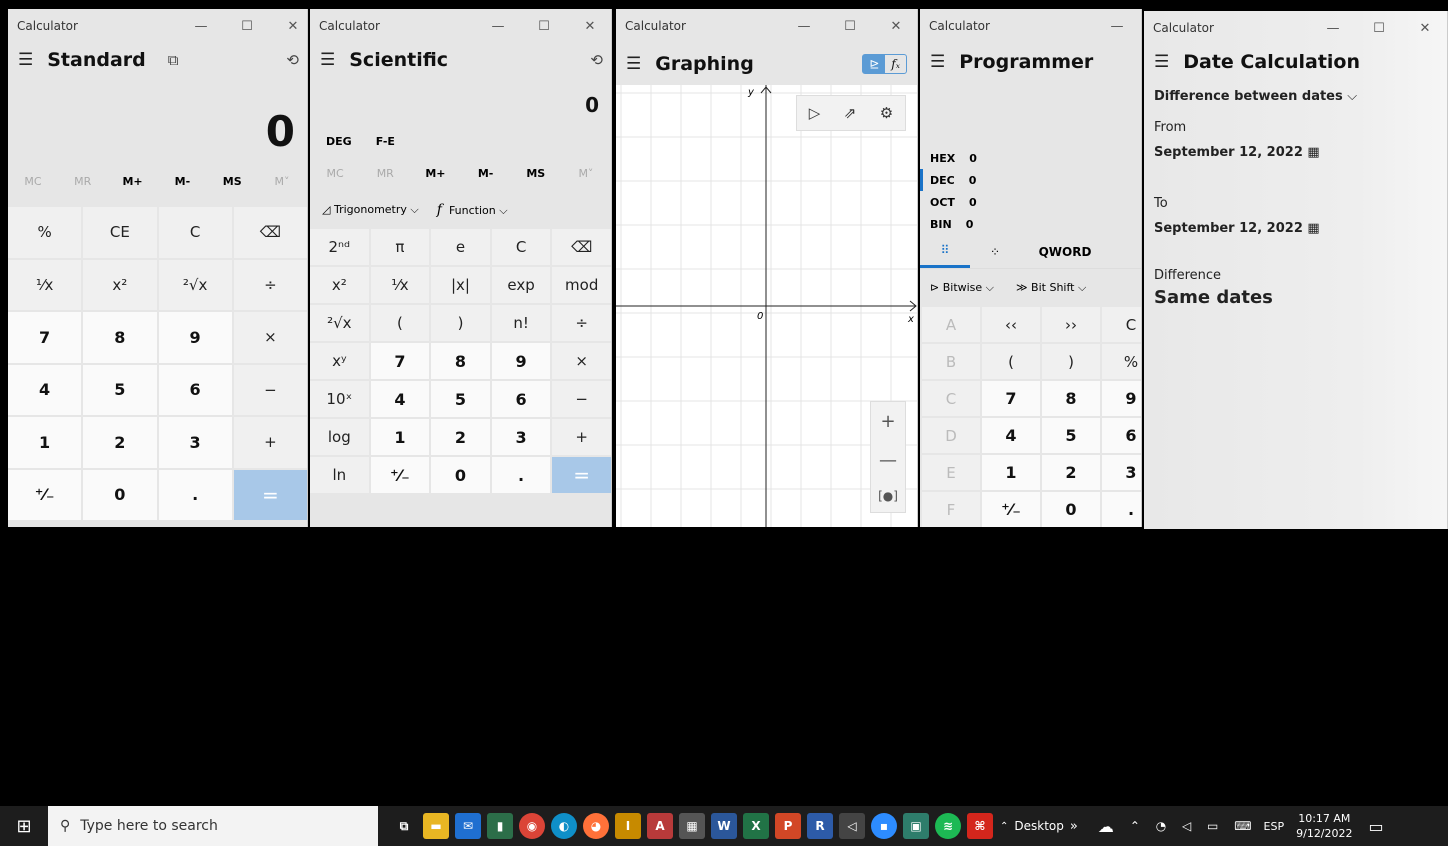 Image resolution: width=1448 pixels, height=846 pixels. What do you see at coordinates (45, 389) in the screenshot?
I see `standard-key: 4` at bounding box center [45, 389].